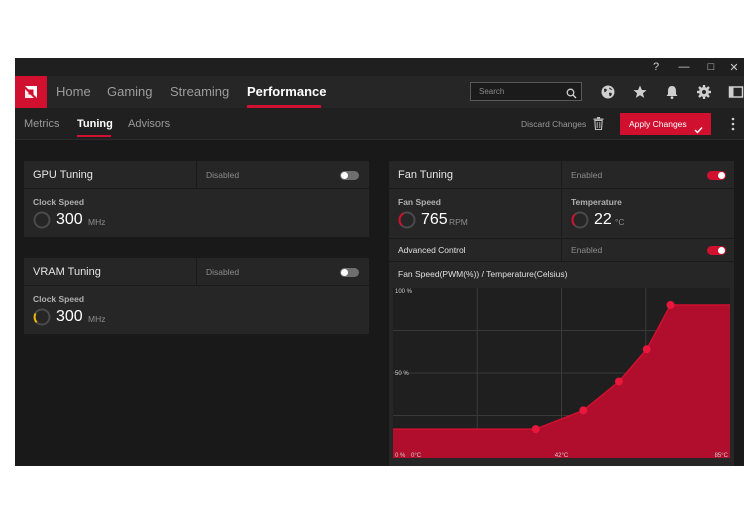  What do you see at coordinates (407, 220) in the screenshot?
I see `fan-speed-gauge-icon` at bounding box center [407, 220].